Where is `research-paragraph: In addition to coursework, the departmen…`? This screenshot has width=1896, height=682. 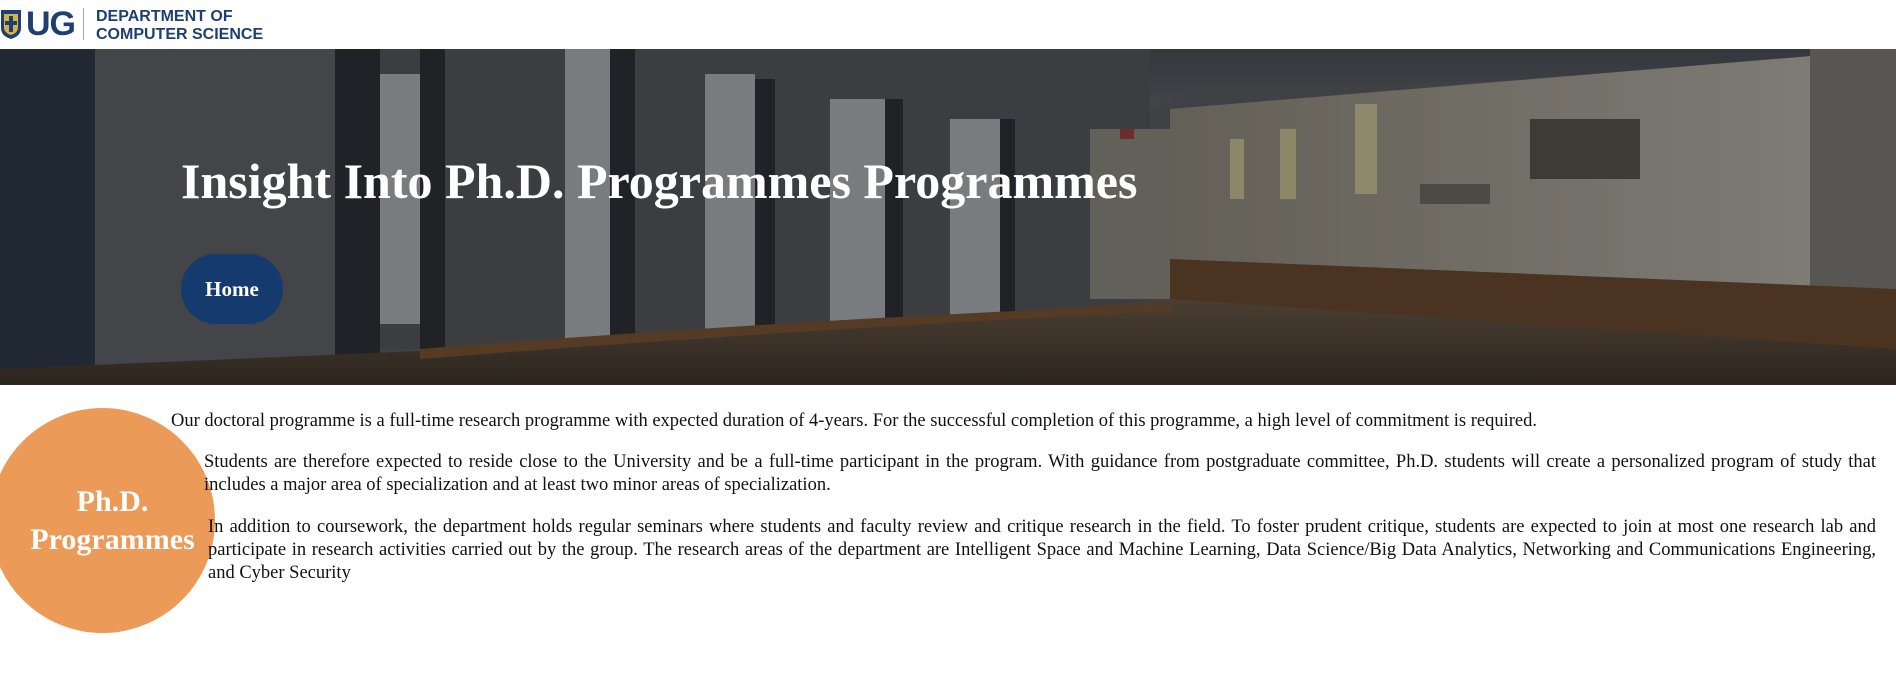
research-paragraph: In addition to coursework, the departmen… is located at coordinates (1042, 550).